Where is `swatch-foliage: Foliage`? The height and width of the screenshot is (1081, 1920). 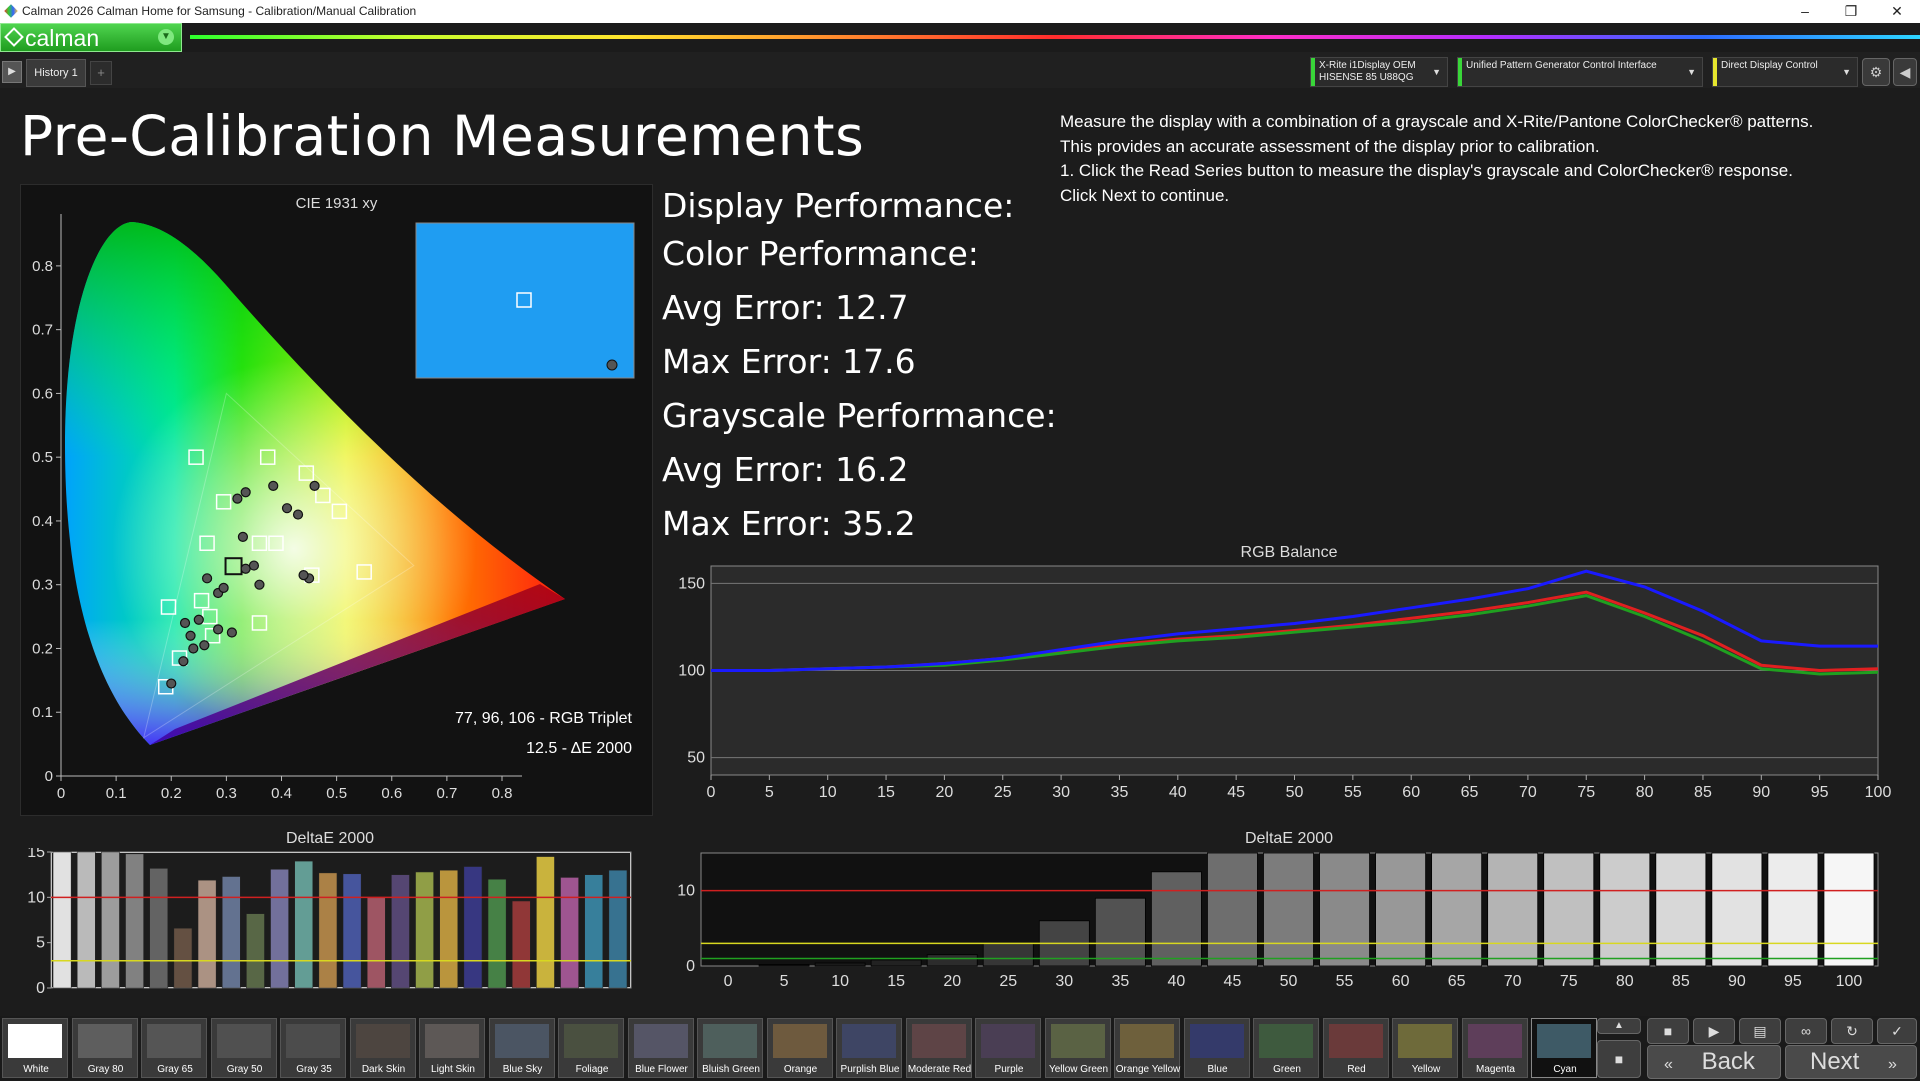 swatch-foliage: Foliage is located at coordinates (591, 1048).